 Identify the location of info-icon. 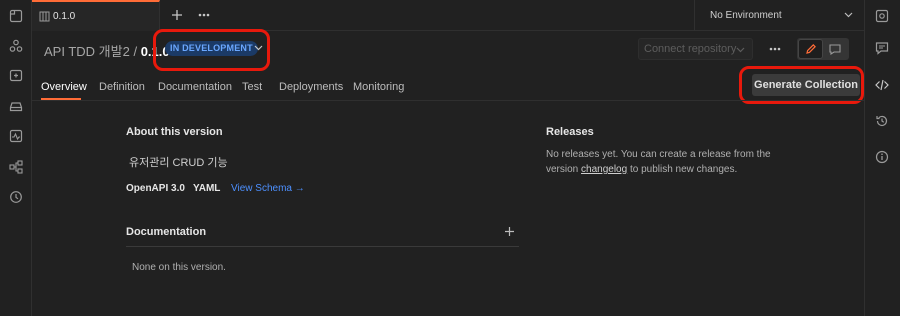
(882, 157).